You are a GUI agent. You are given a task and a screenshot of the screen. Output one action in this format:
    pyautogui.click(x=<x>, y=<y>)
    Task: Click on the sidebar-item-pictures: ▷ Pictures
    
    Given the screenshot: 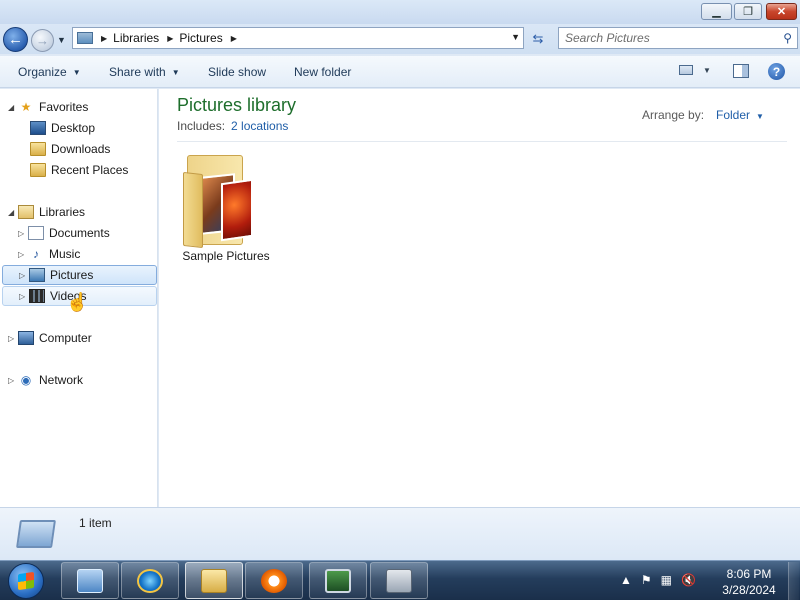 What is the action you would take?
    pyautogui.click(x=79, y=275)
    